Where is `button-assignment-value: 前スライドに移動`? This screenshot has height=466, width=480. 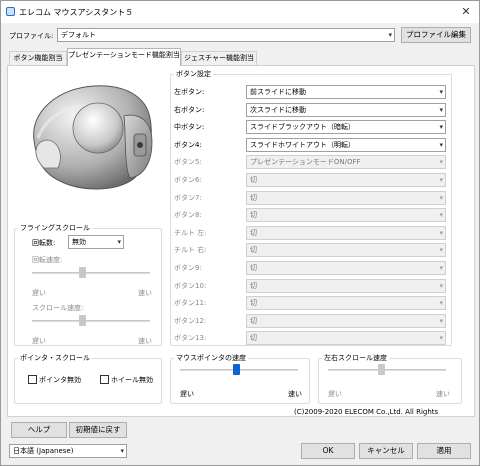
button-assignment-value: 前スライドに移動 is located at coordinates (278, 92).